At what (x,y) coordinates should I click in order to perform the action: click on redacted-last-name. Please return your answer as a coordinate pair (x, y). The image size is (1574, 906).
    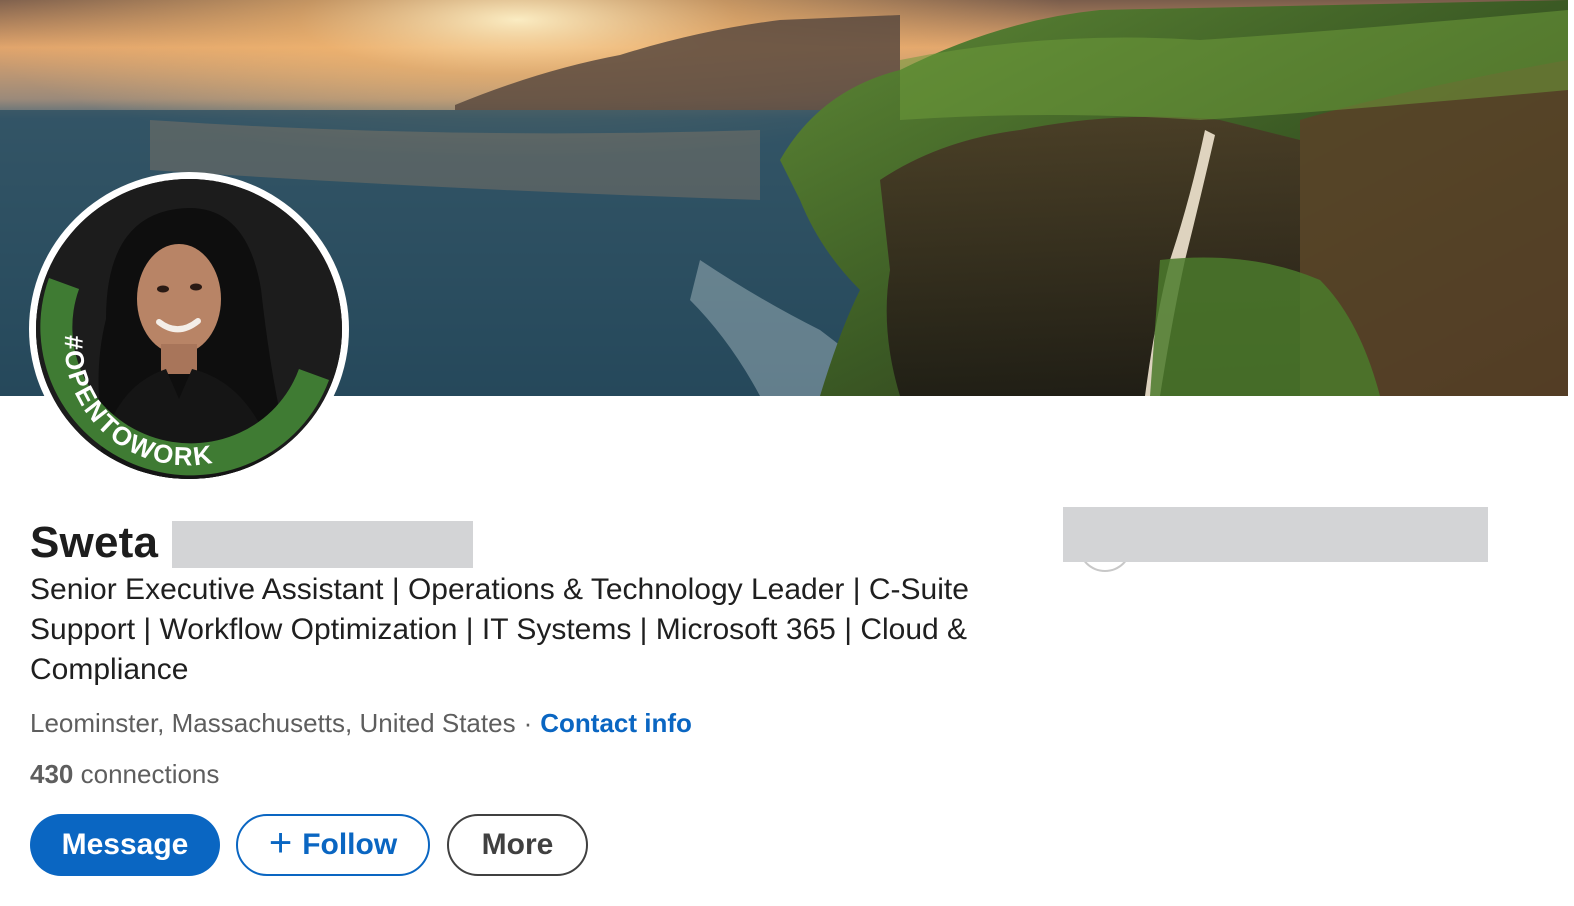
    Looking at the image, I should click on (322, 544).